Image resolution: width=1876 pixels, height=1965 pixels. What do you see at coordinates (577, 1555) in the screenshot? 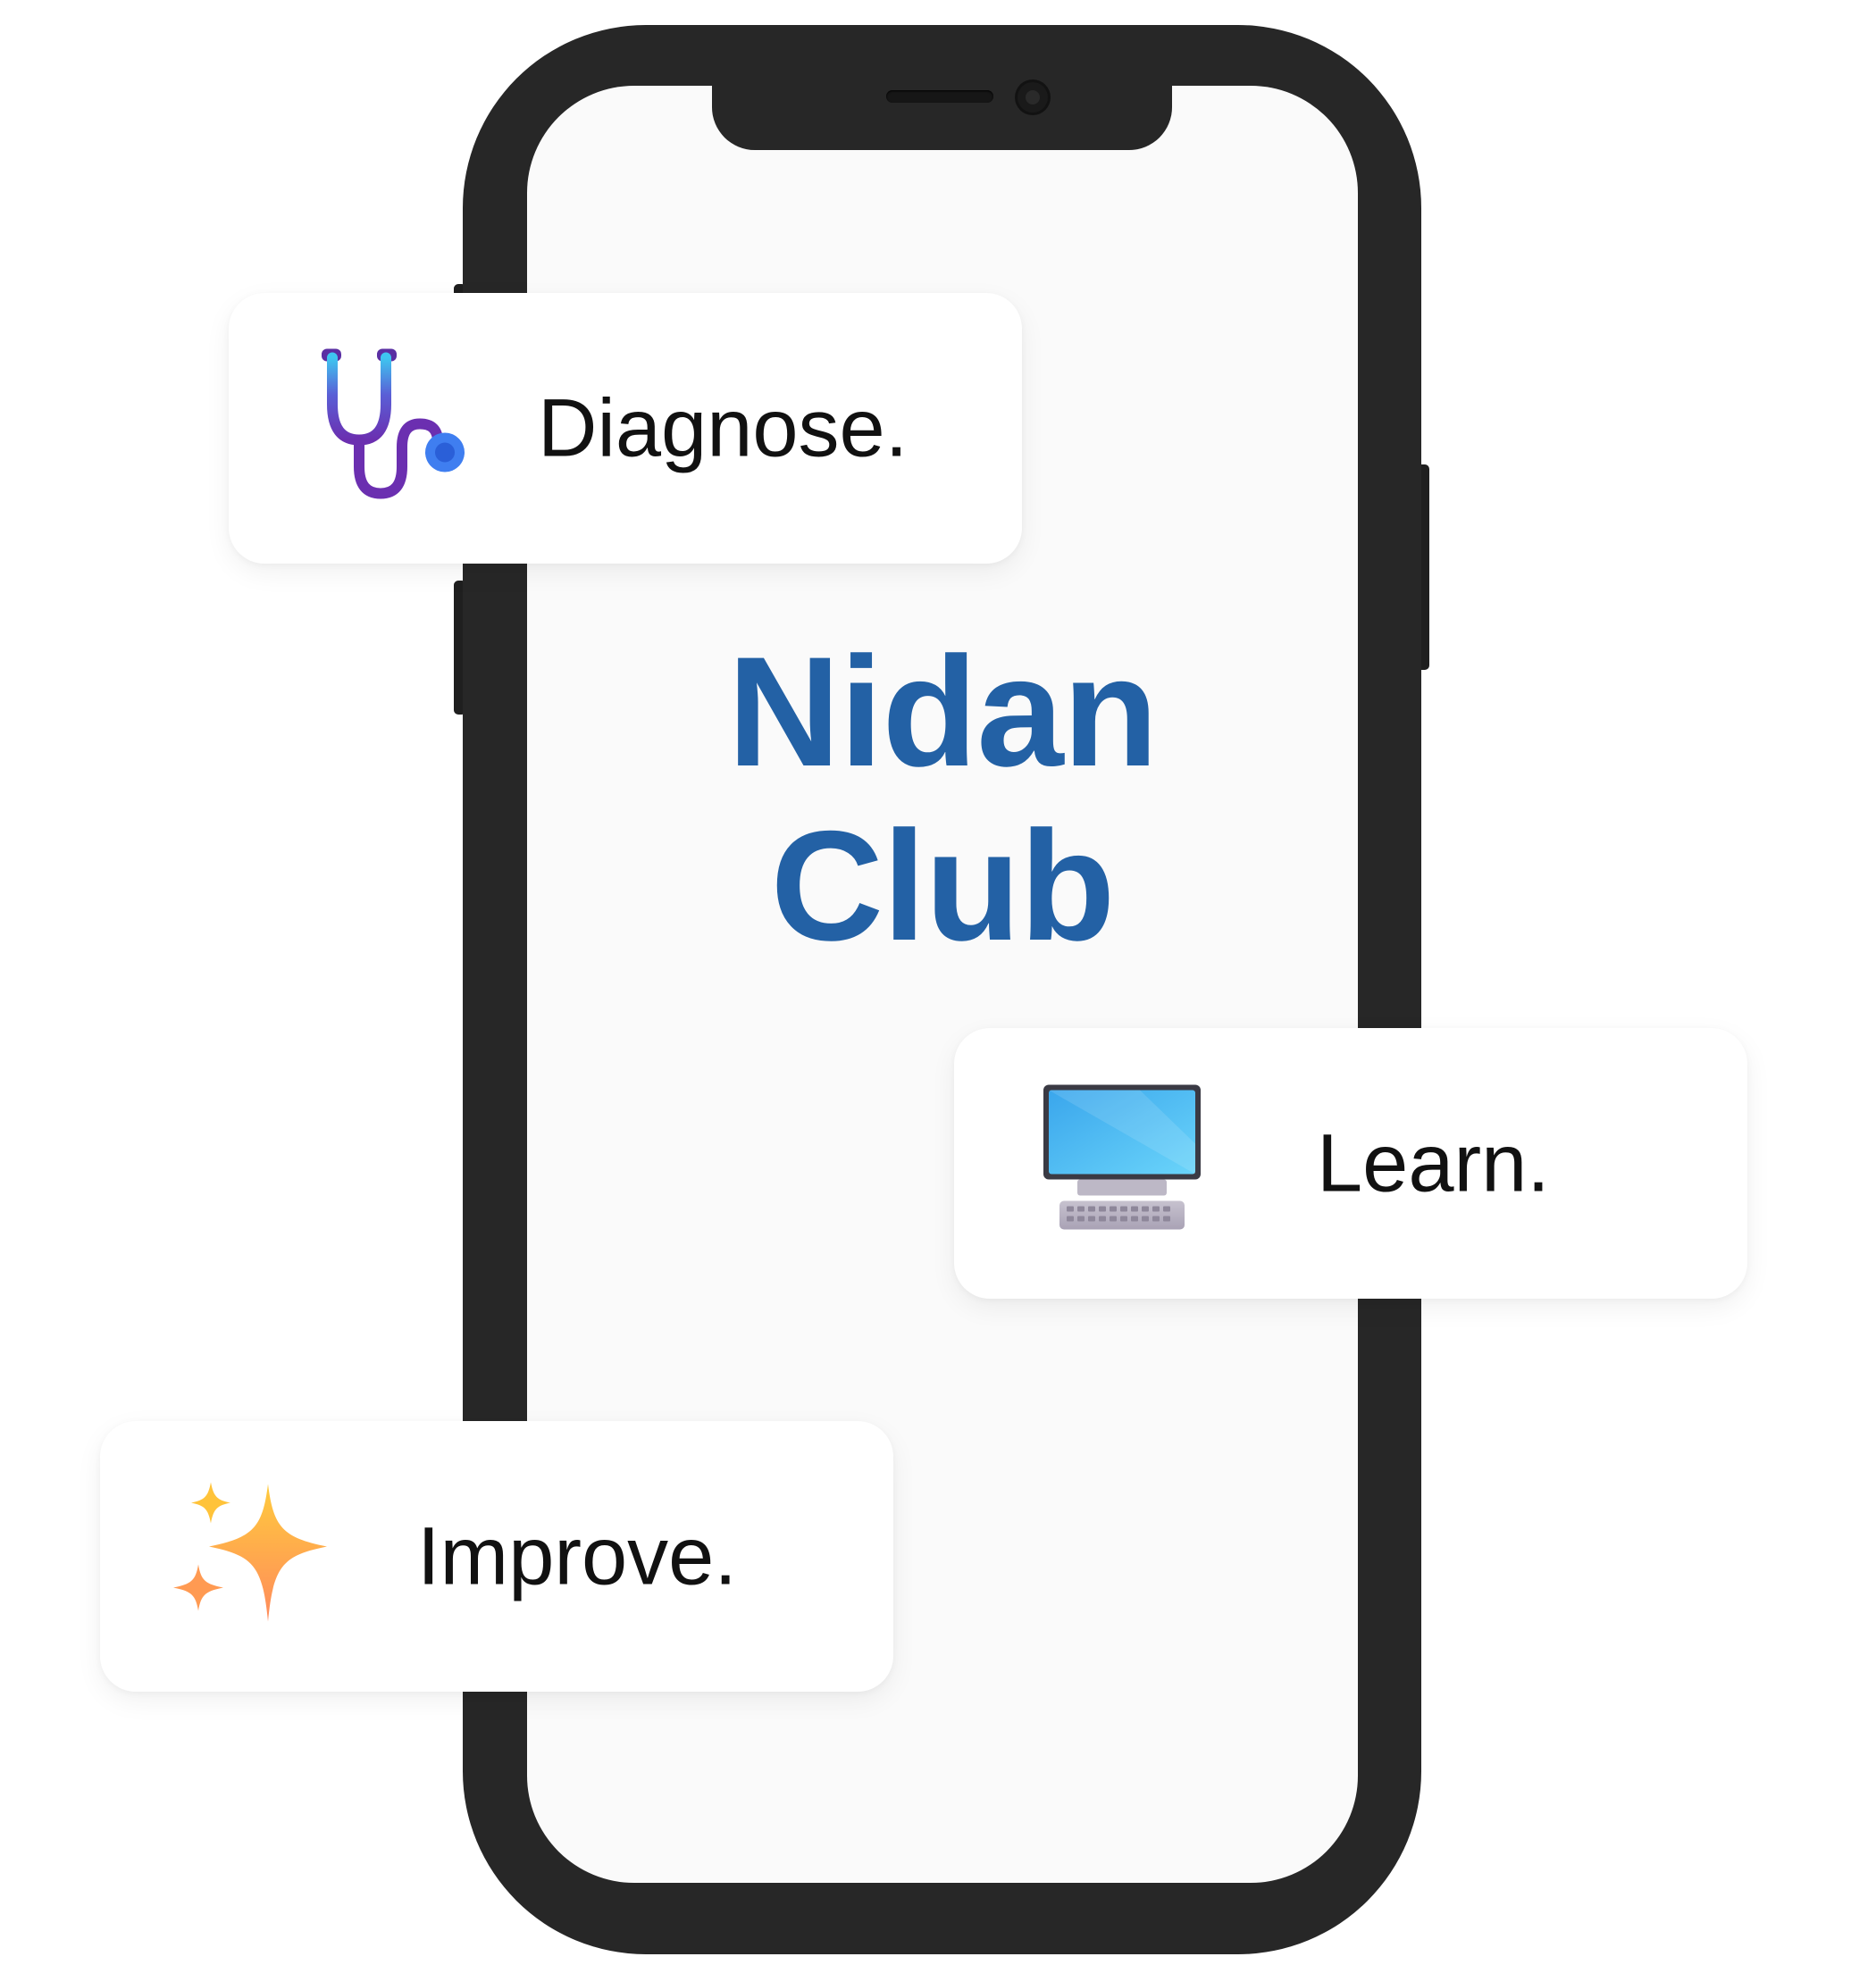
I see `card-label-improve: Improve.` at bounding box center [577, 1555].